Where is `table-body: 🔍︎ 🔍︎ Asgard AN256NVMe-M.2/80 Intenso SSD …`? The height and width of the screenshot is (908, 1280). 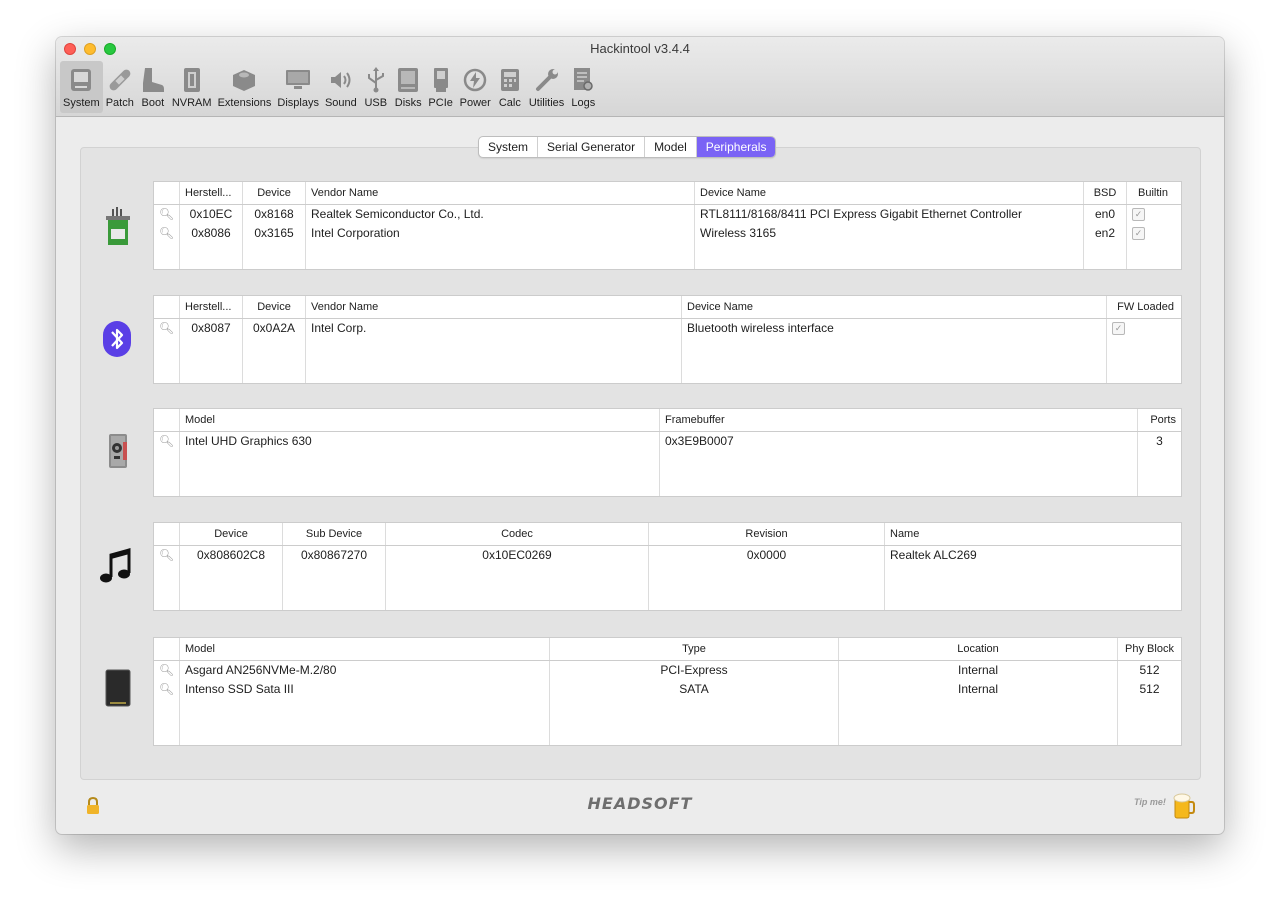
table-body: 🔍︎ 🔍︎ Asgard AN256NVMe-M.2/80 Intenso SSD … is located at coordinates (667, 703).